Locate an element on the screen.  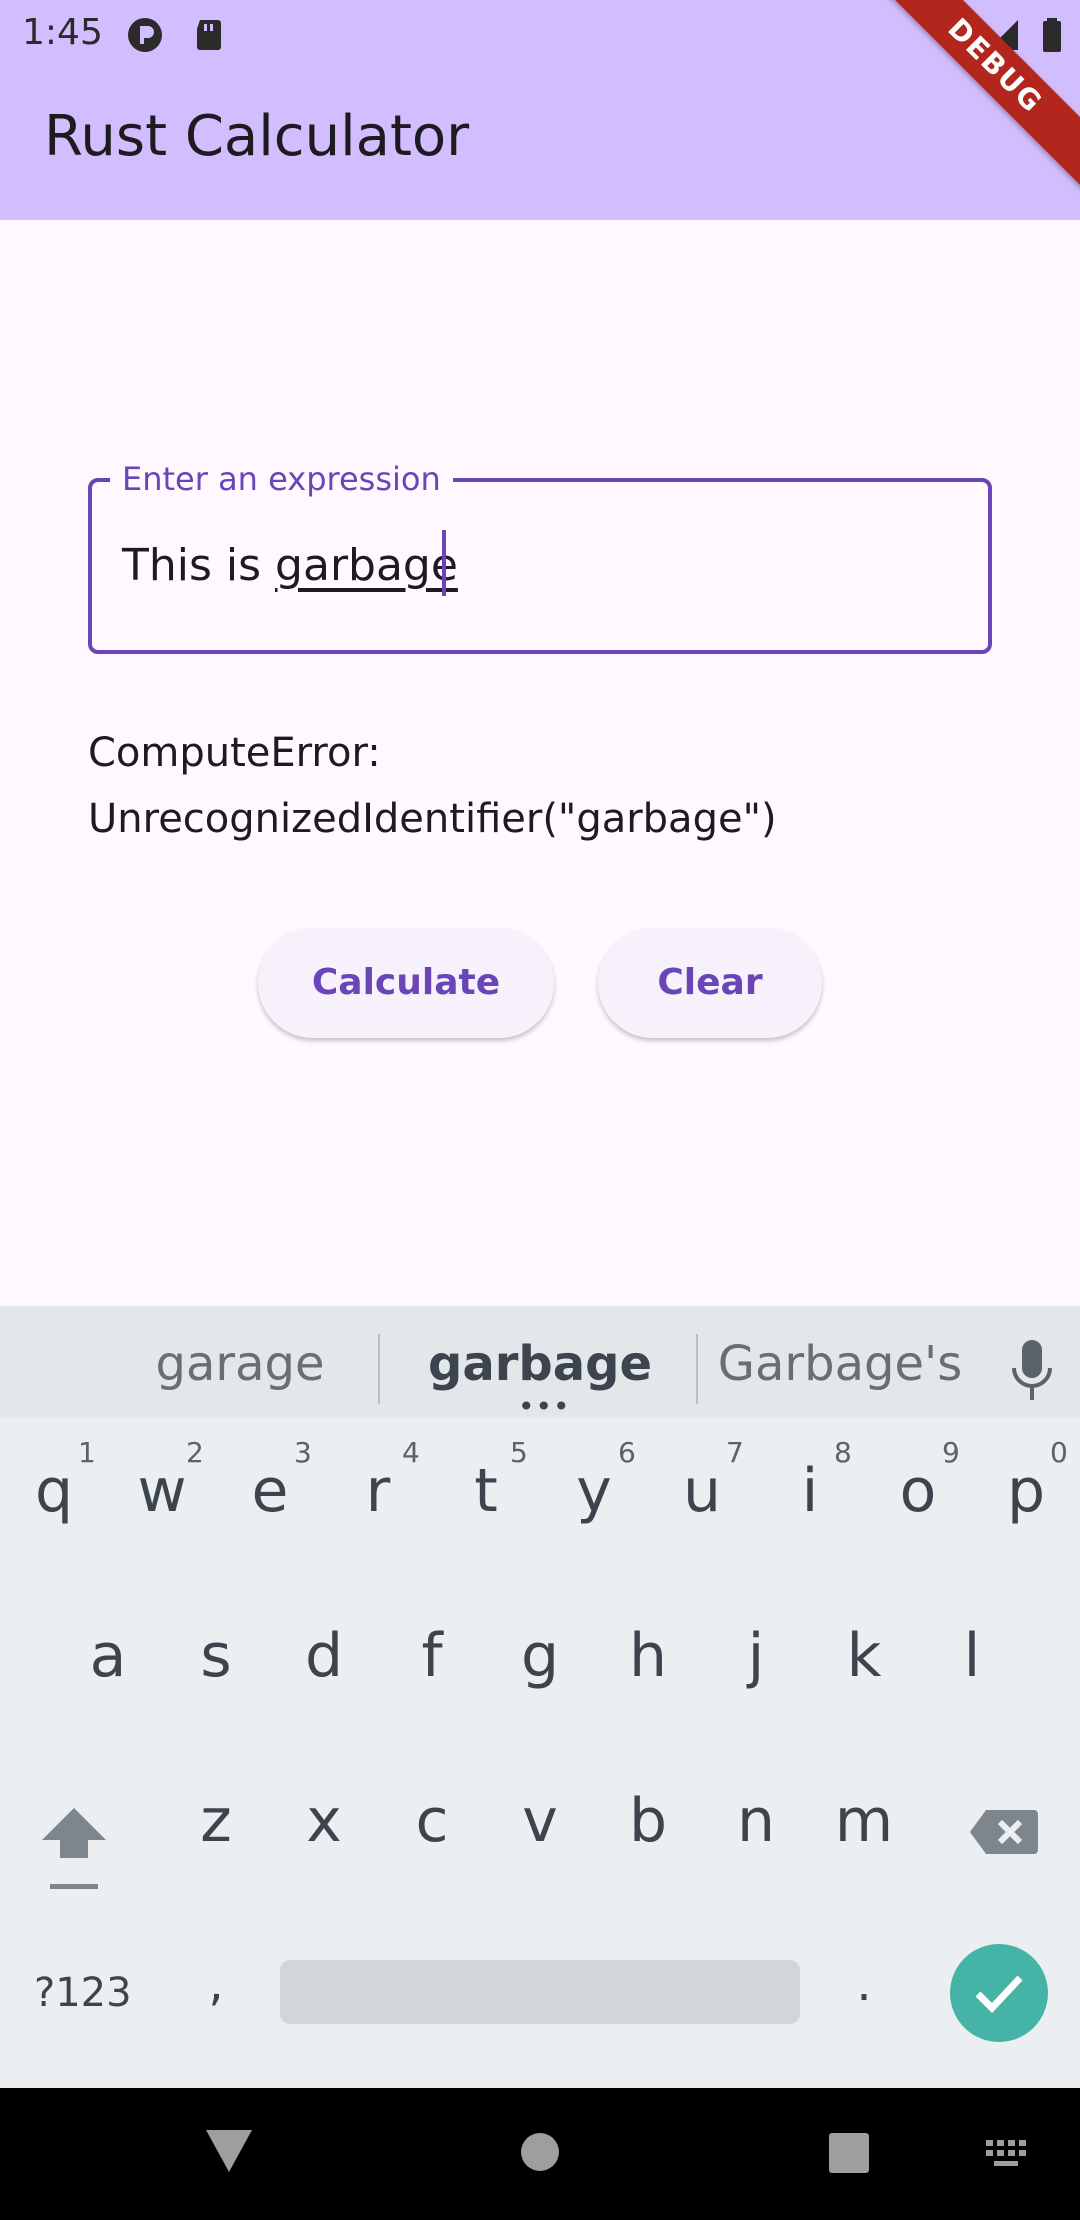
comma-key: , is located at coordinates (216, 1984).